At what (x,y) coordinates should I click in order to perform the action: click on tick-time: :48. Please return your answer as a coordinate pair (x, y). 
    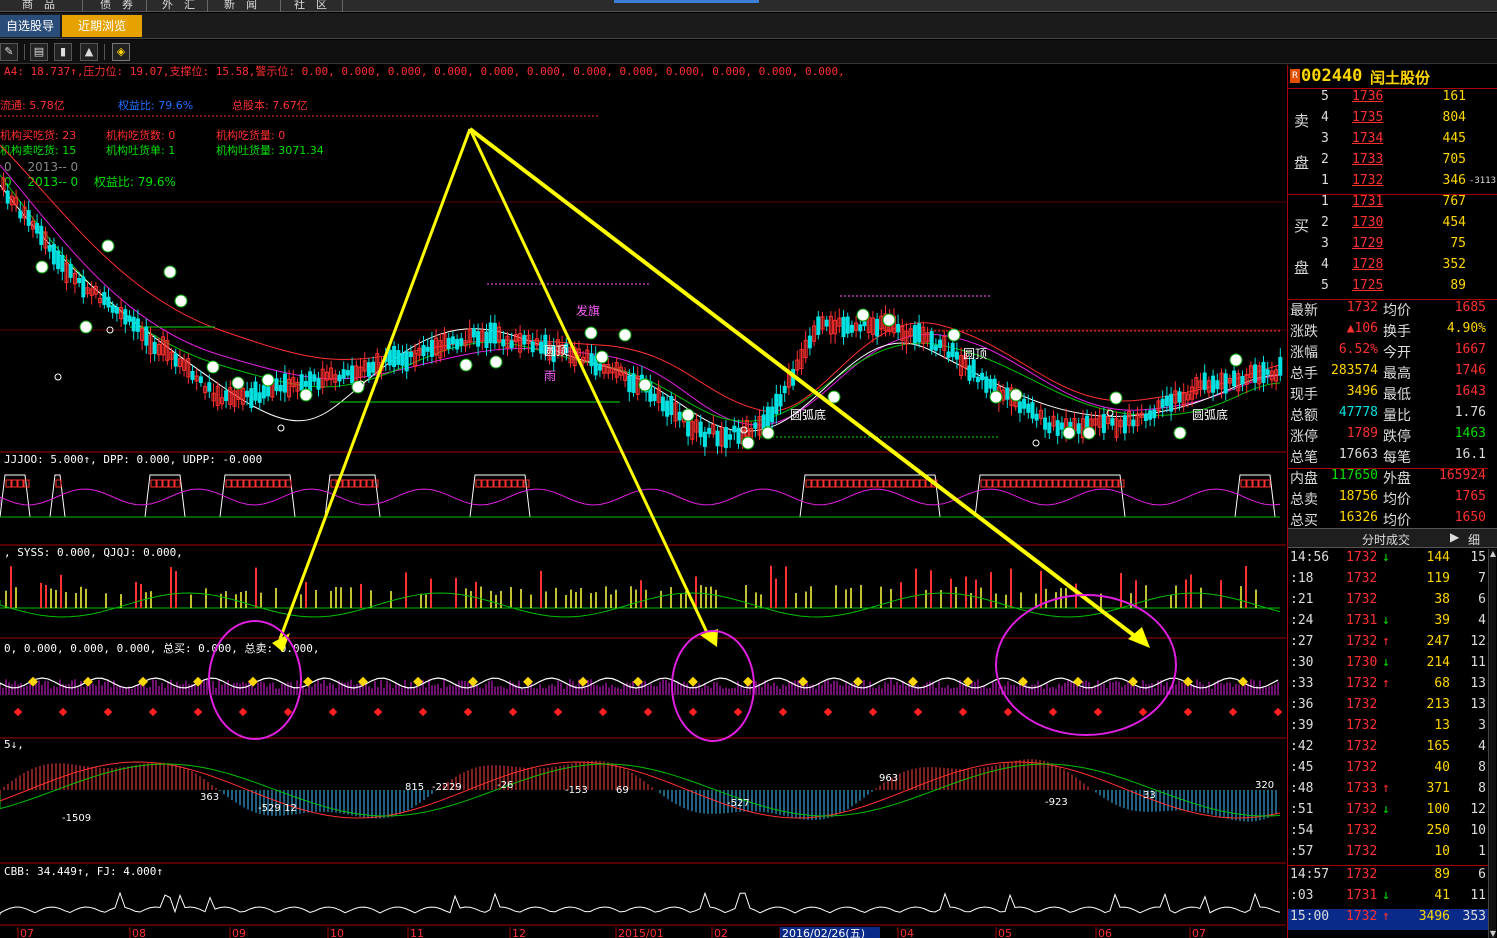
    Looking at the image, I should click on (1302, 788).